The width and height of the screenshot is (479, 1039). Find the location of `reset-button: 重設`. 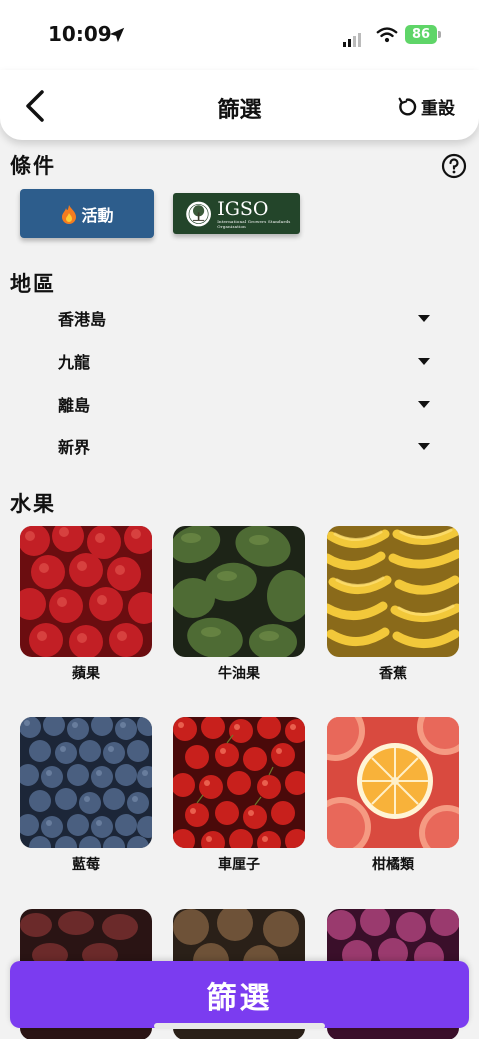

reset-button: 重設 is located at coordinates (425, 106).